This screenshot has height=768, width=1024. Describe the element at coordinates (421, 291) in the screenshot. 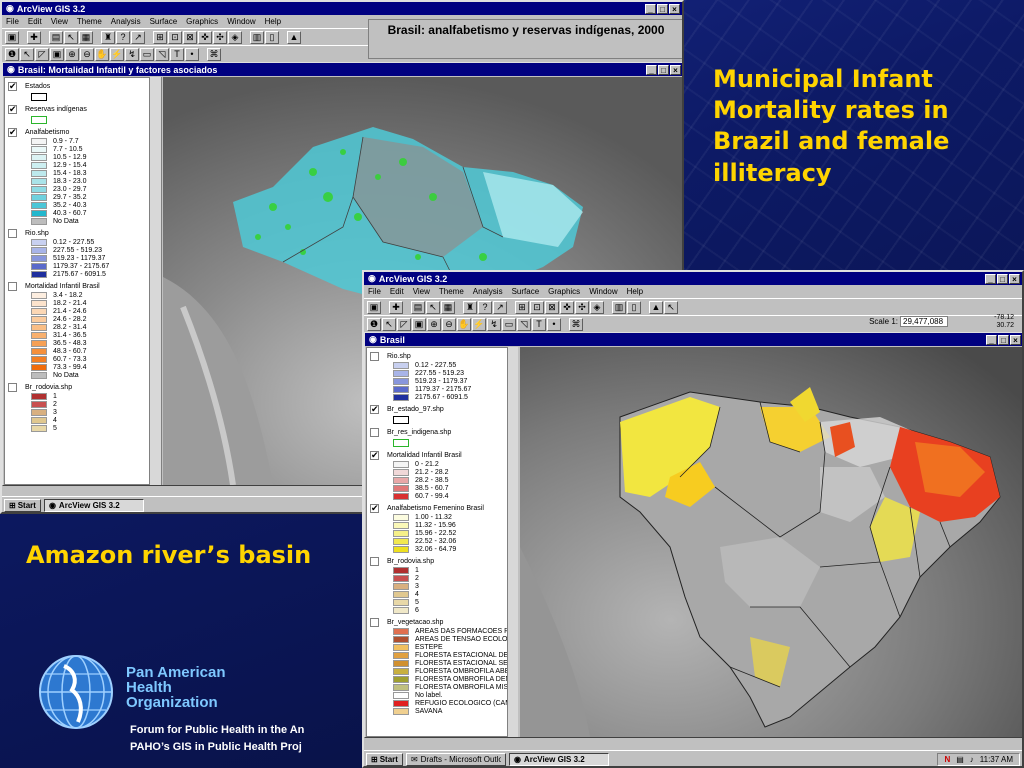

I see `menu-view: View` at that location.